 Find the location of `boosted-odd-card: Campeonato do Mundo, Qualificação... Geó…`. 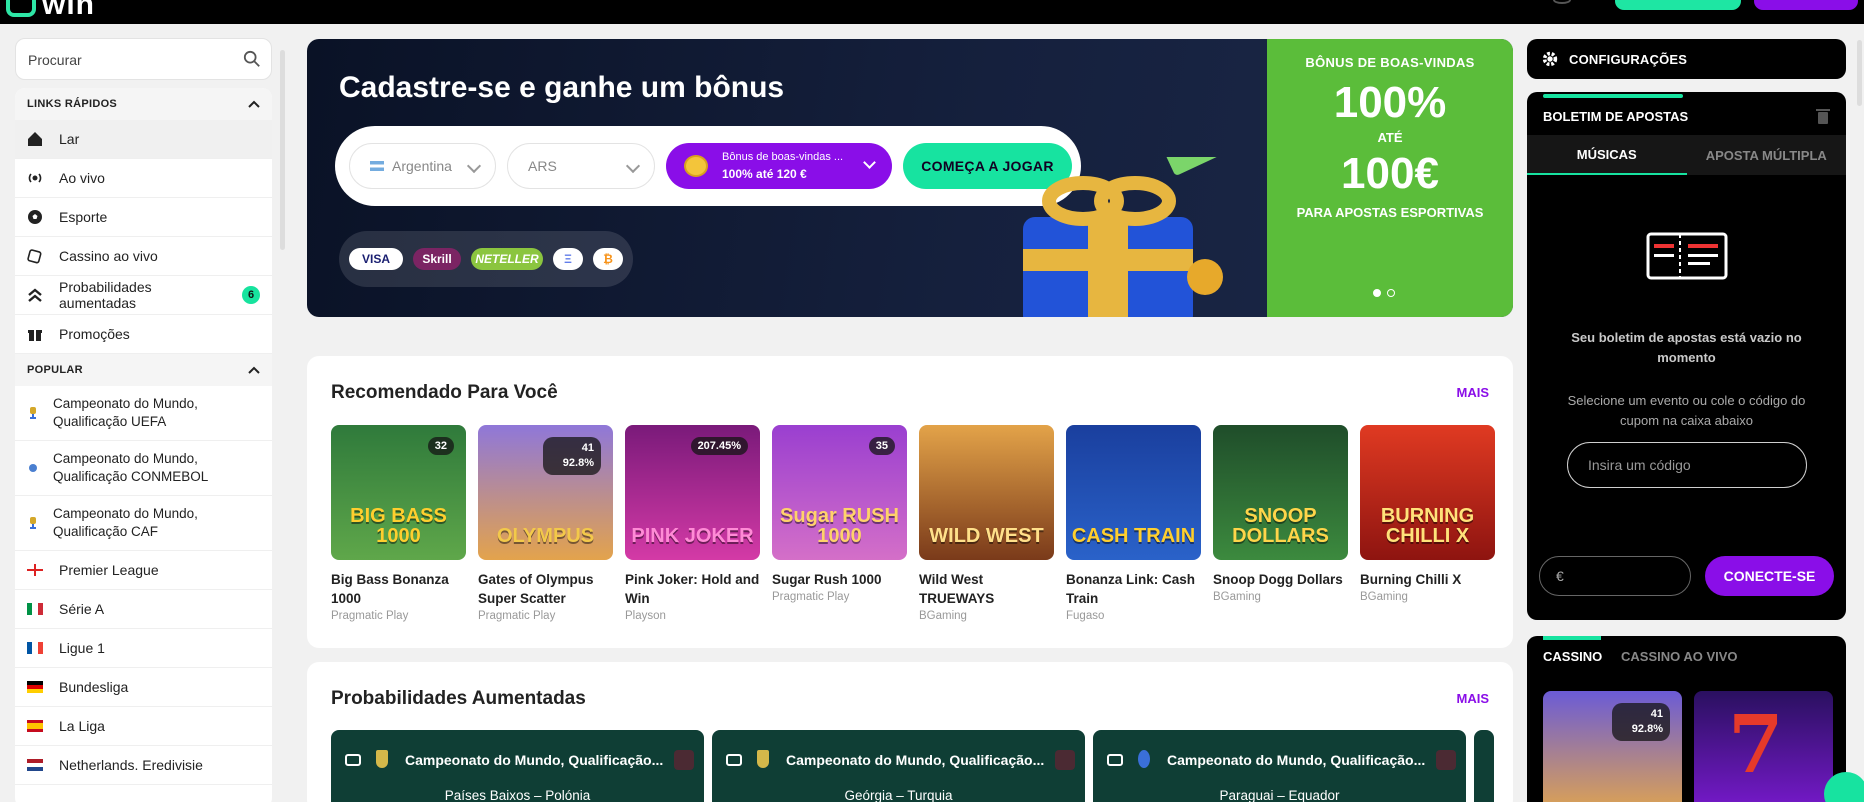

boosted-odd-card: Campeonato do Mundo, Qualificação... Geó… is located at coordinates (898, 766).